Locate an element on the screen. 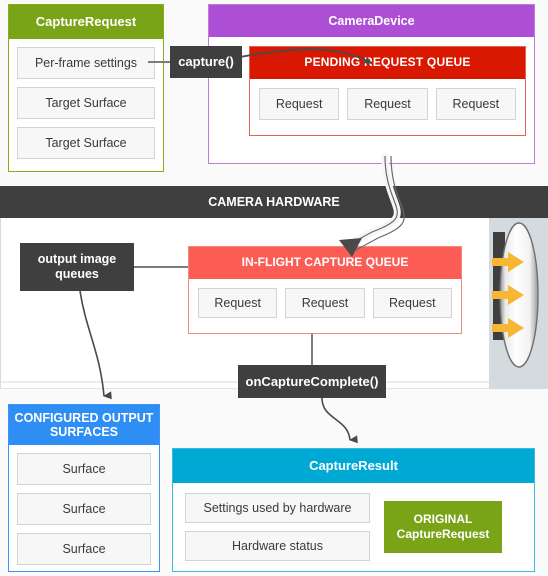  inflight-capture-queue-row: Request Request Request is located at coordinates (325, 298).